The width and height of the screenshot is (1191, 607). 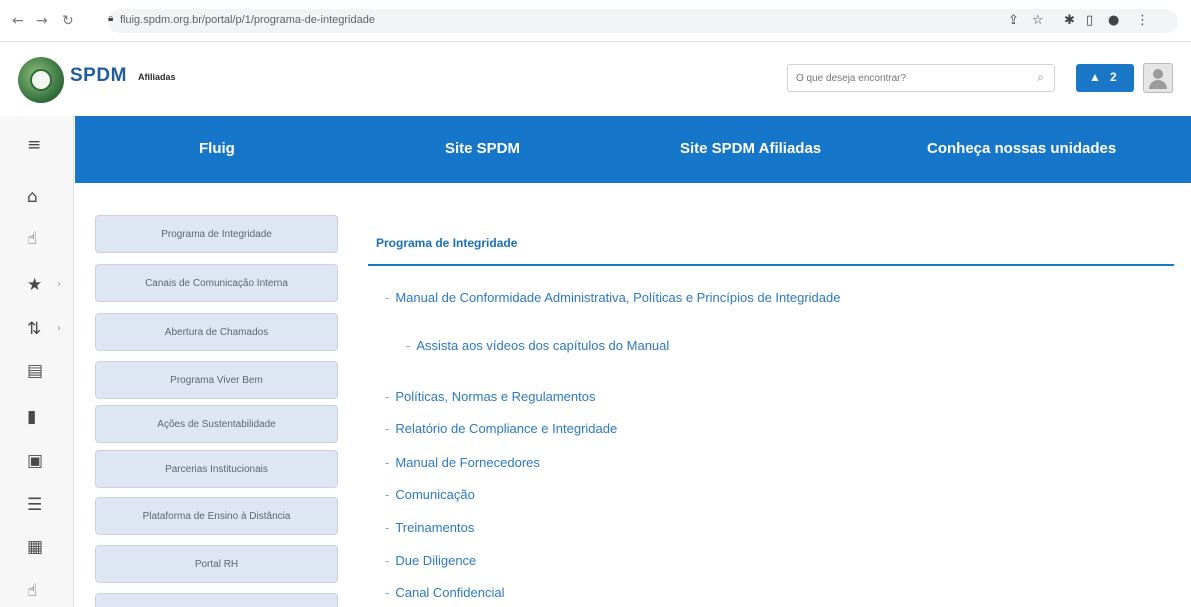 What do you see at coordinates (34, 145) in the screenshot?
I see `hamburger-icon: ≡` at bounding box center [34, 145].